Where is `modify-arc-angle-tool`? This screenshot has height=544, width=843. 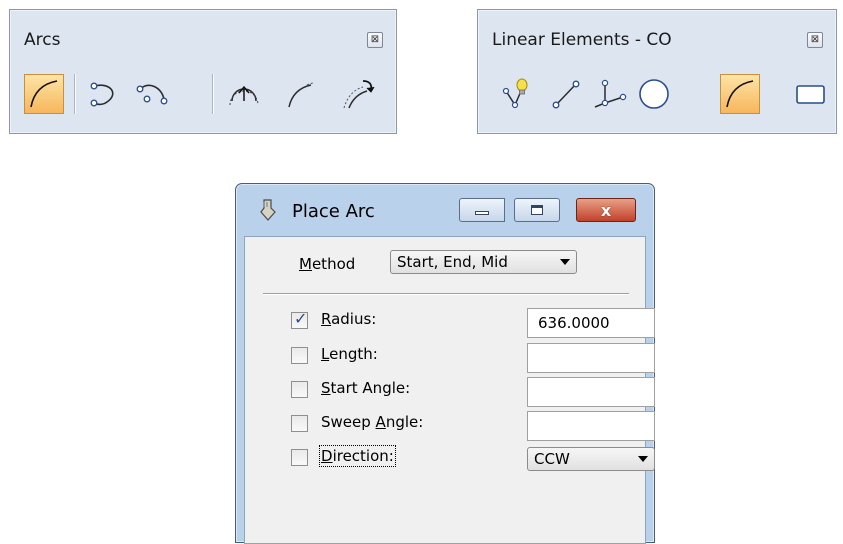
modify-arc-angle-tool is located at coordinates (300, 94).